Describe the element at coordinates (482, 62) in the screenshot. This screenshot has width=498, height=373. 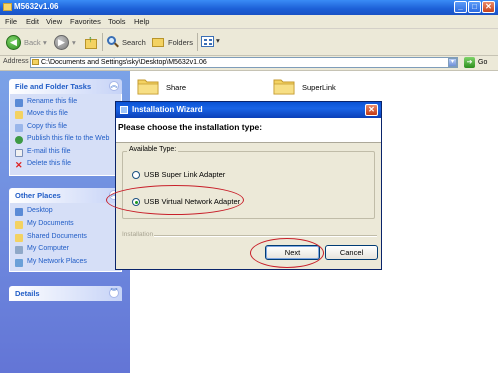
I see `go-button: Go` at that location.